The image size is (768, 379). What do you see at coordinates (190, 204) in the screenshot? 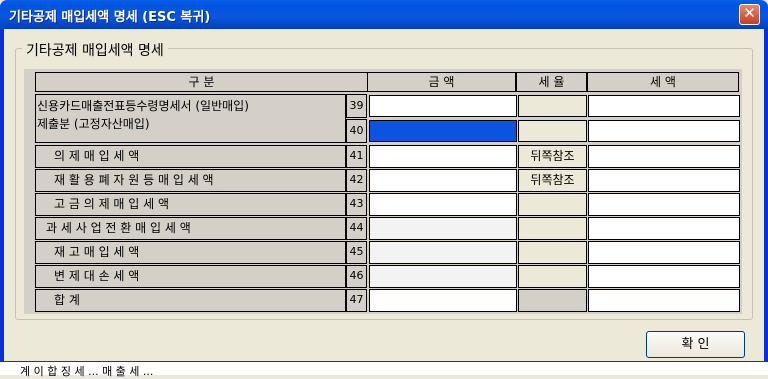
I see `label-gold: 고 금 의 제 매 입 세 액` at bounding box center [190, 204].